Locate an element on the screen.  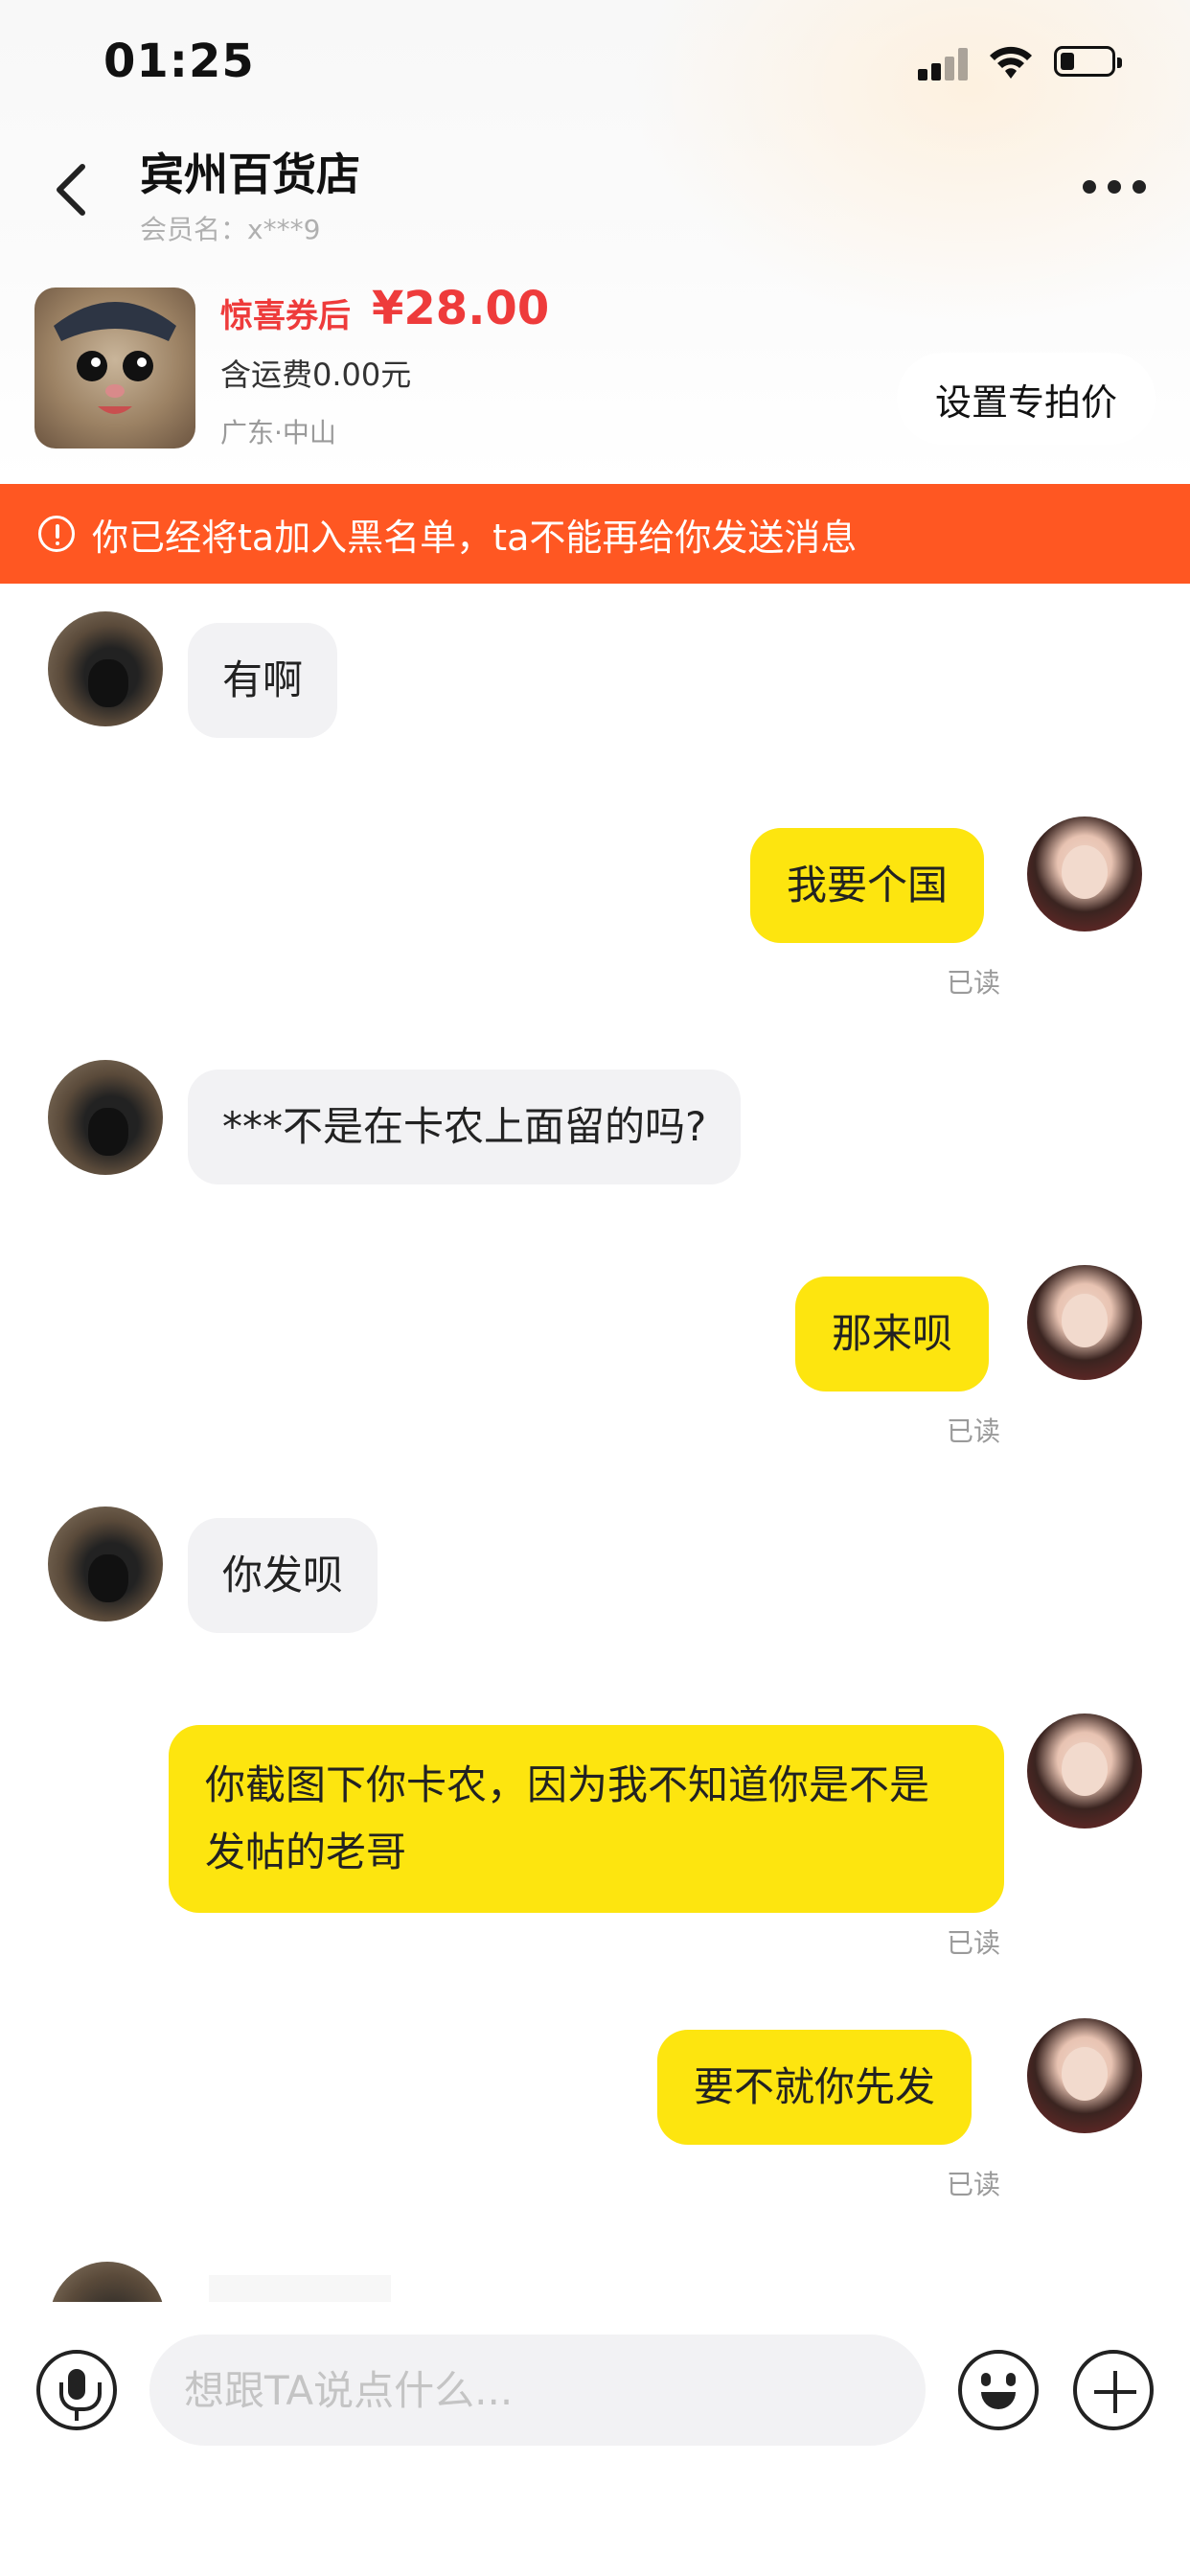
message-bubble: 那来呗 is located at coordinates (893, 1334).